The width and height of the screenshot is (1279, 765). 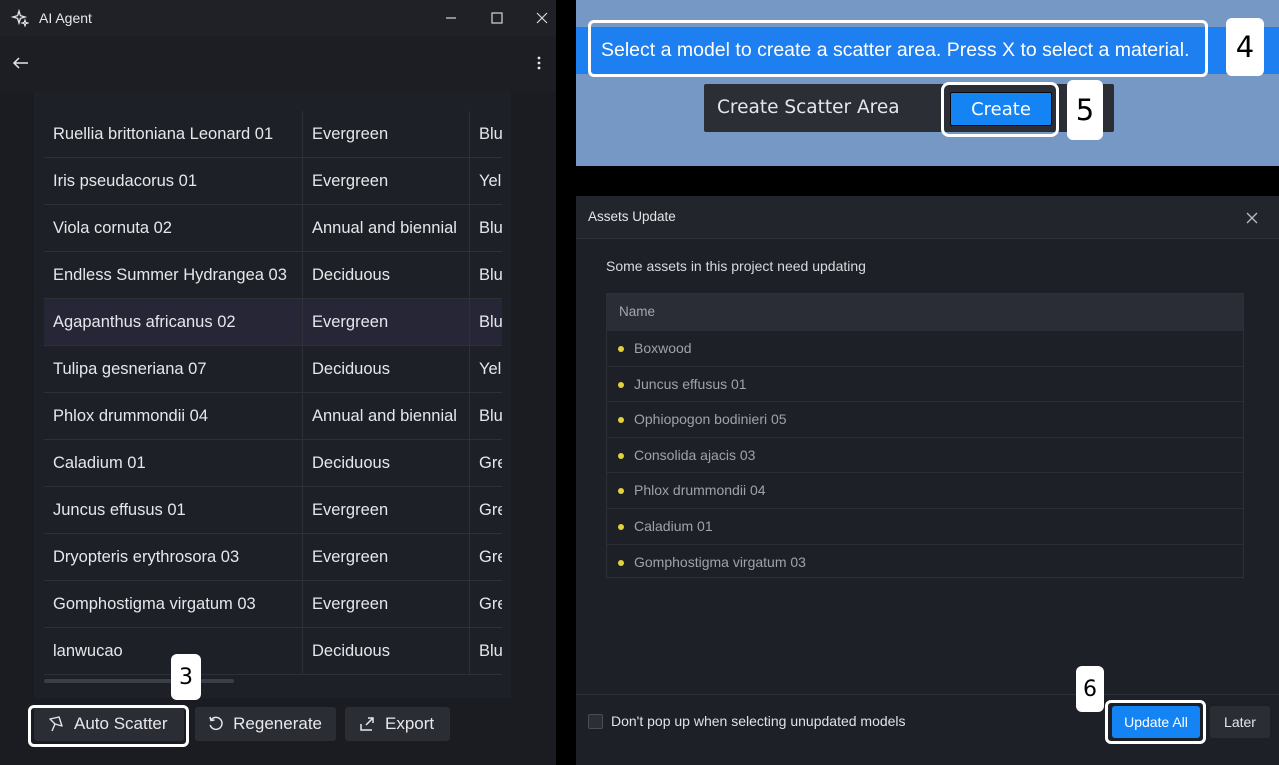 What do you see at coordinates (272, 101) in the screenshot?
I see `table-header` at bounding box center [272, 101].